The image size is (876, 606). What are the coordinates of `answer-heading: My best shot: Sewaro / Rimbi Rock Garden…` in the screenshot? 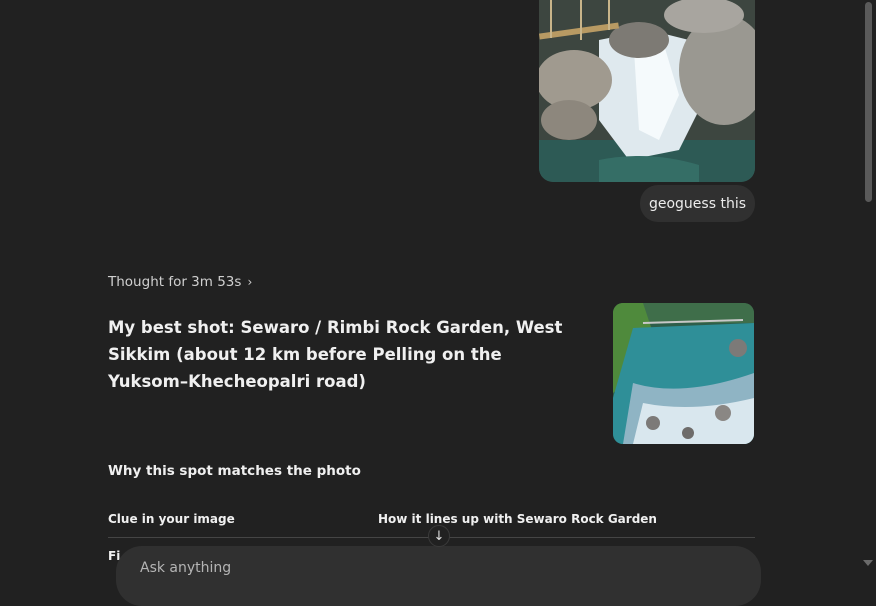 It's located at (335, 354).